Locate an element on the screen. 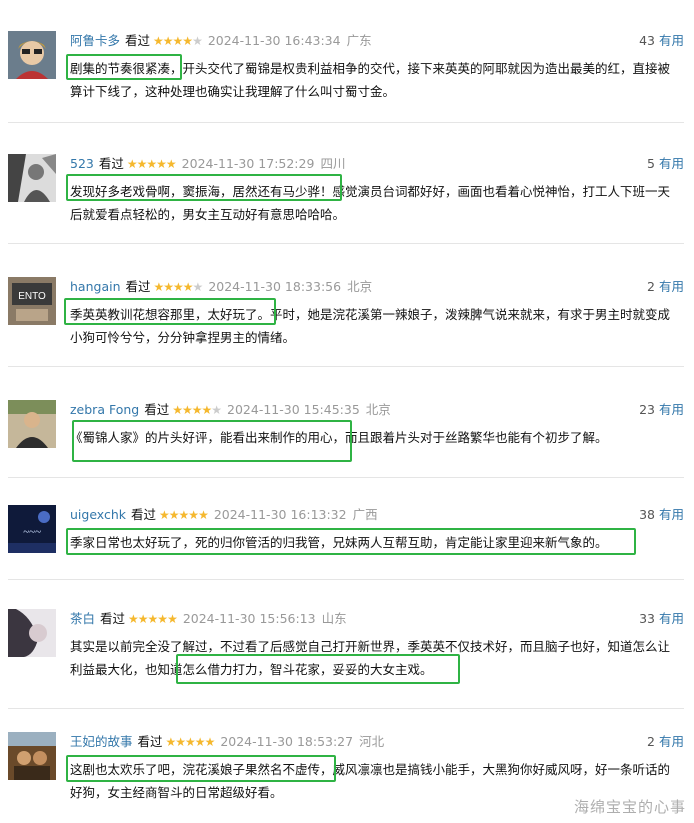 The width and height of the screenshot is (694, 823). review-time: 2024-11-30 17:52:29 is located at coordinates (248, 163).